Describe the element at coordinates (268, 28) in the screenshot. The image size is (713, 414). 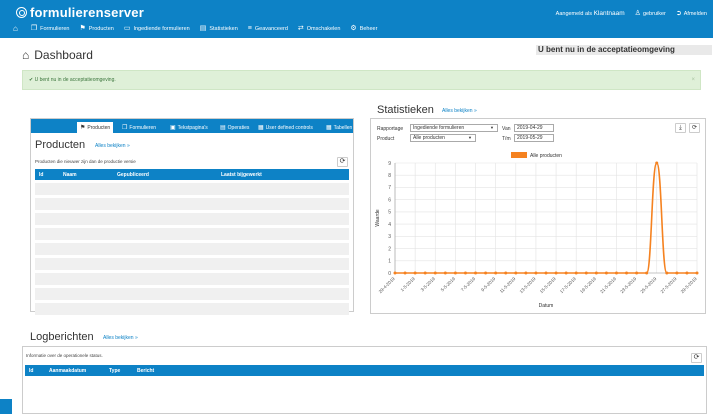
I see `nav-geavanceerd: ≡ Geavanceerd` at that location.